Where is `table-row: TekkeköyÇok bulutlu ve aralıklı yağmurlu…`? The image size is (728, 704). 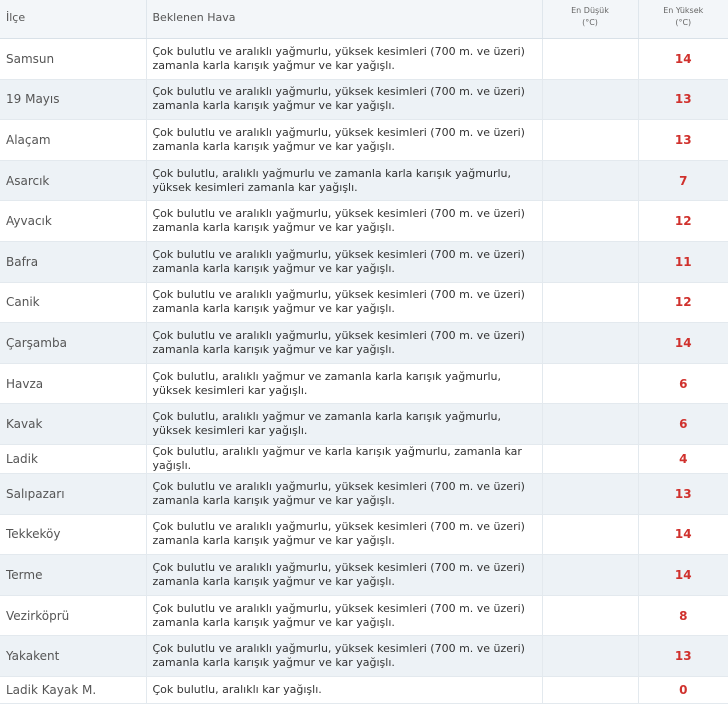 table-row: TekkeköyÇok bulutlu ve aralıklı yağmurlu… is located at coordinates (364, 534).